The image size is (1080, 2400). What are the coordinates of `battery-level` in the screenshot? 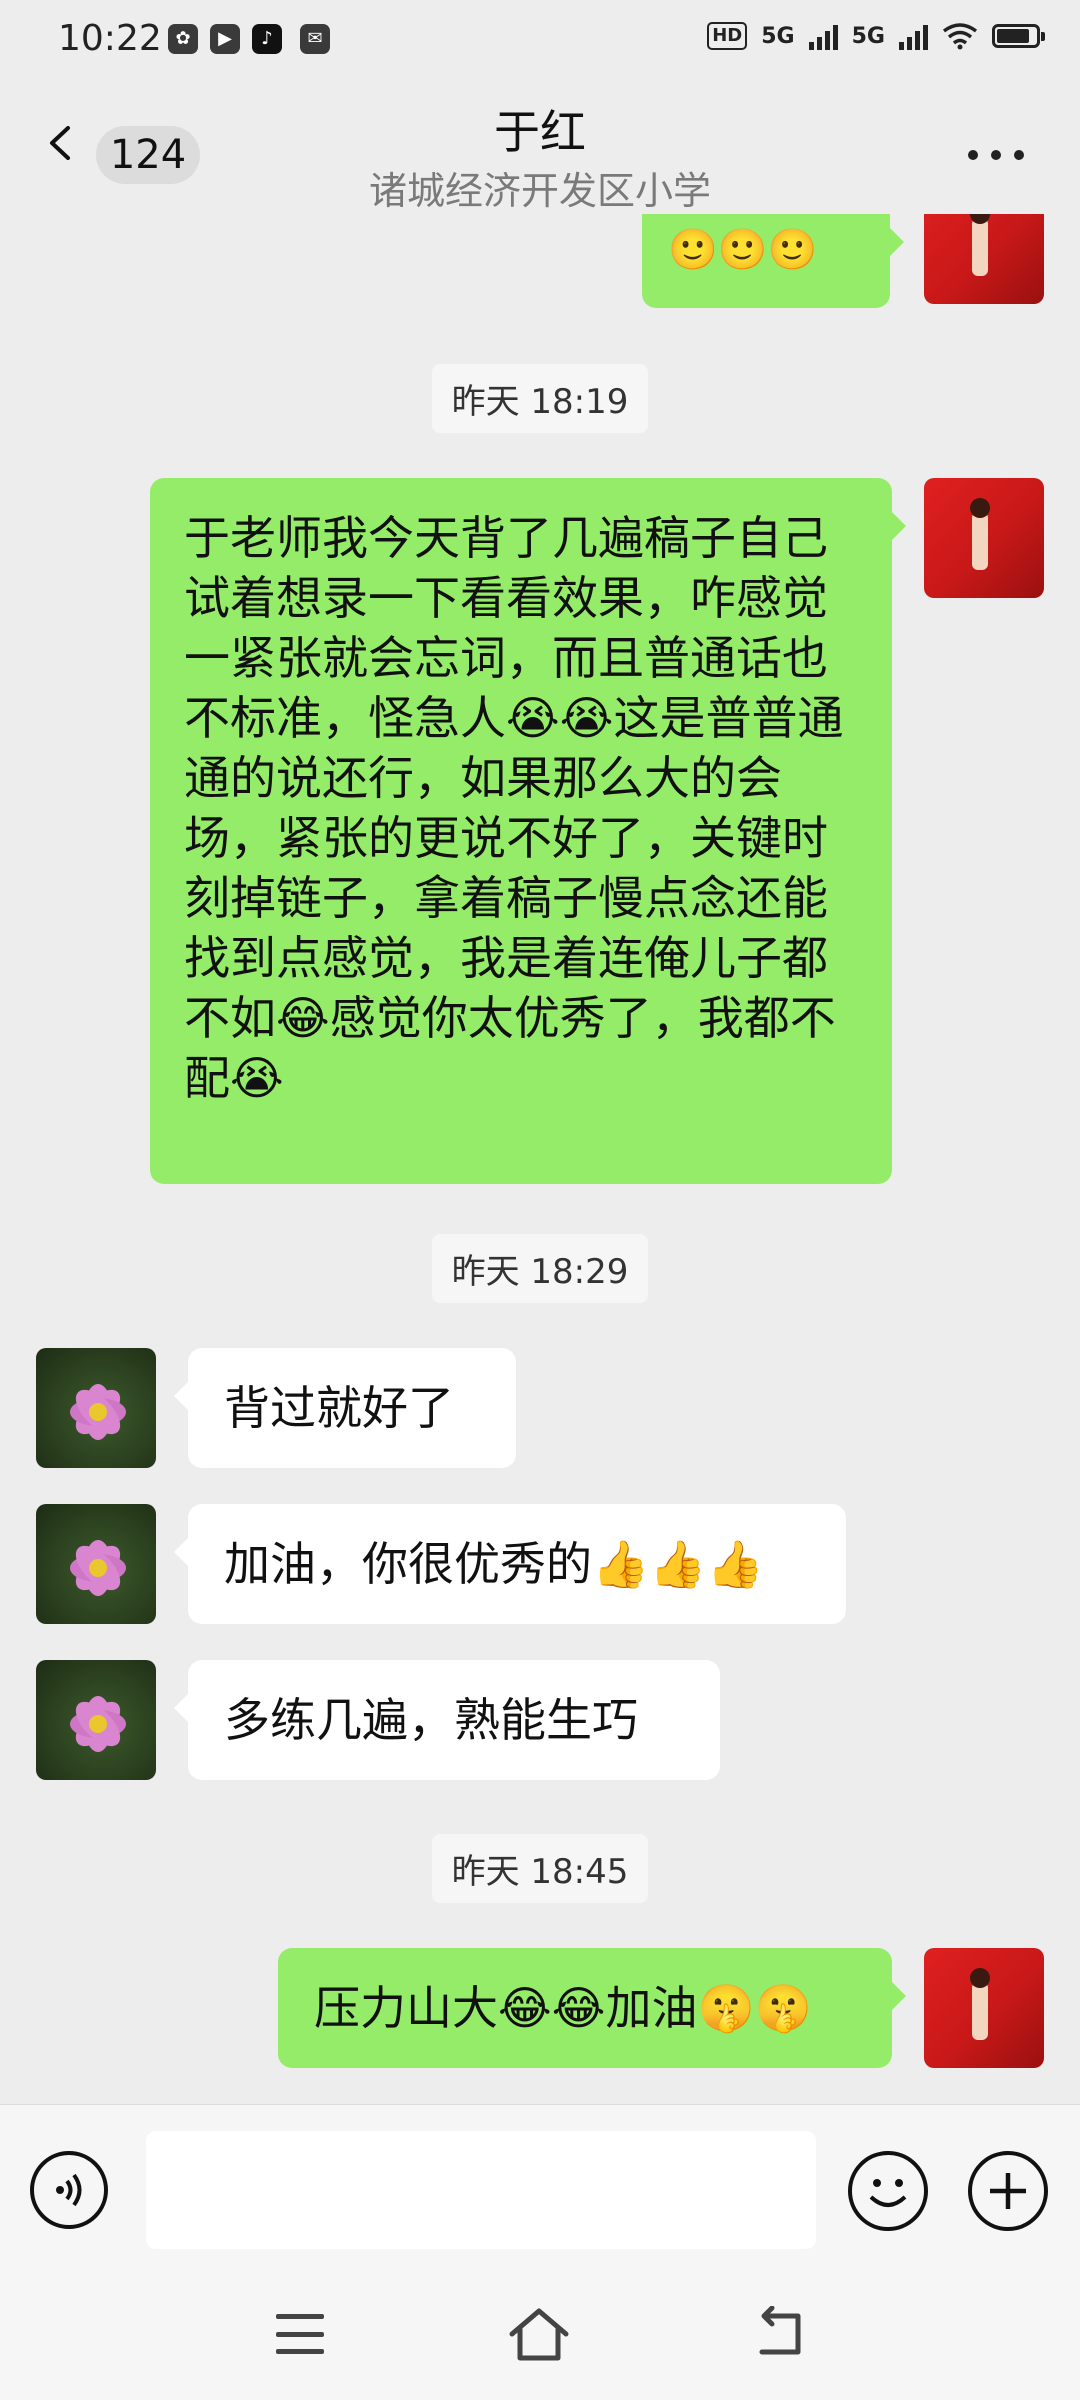 It's located at (1013, 36).